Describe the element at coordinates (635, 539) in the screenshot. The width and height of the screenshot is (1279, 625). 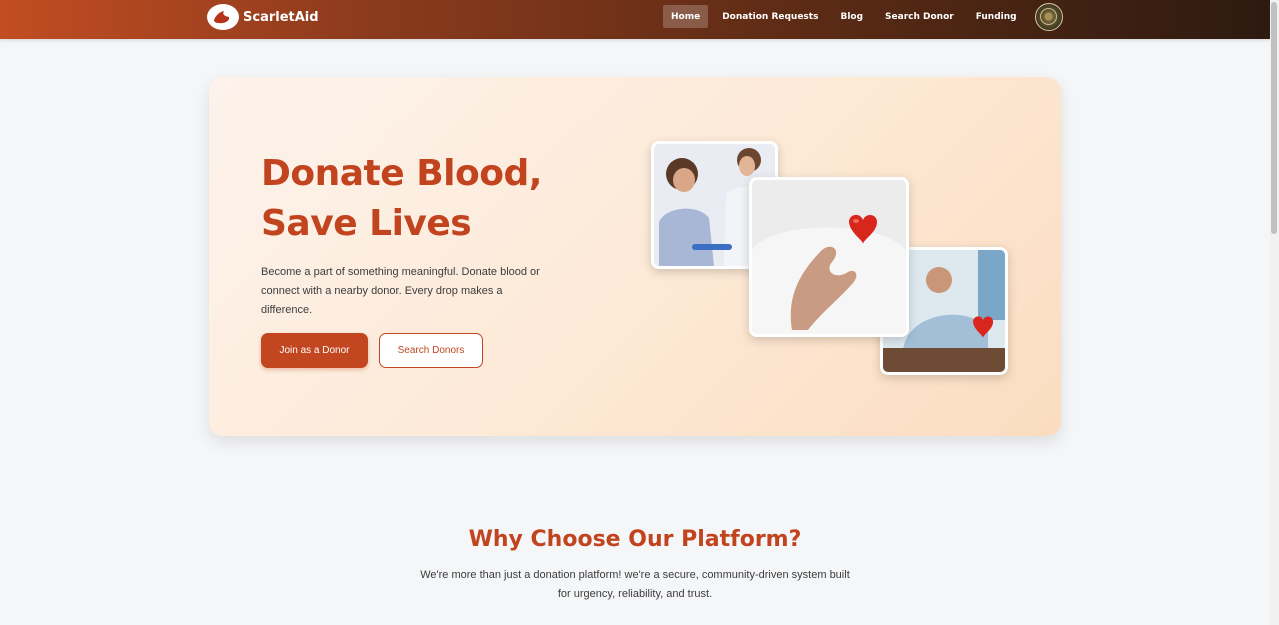
I see `why-section-title: Why Choose Our Platform?` at that location.